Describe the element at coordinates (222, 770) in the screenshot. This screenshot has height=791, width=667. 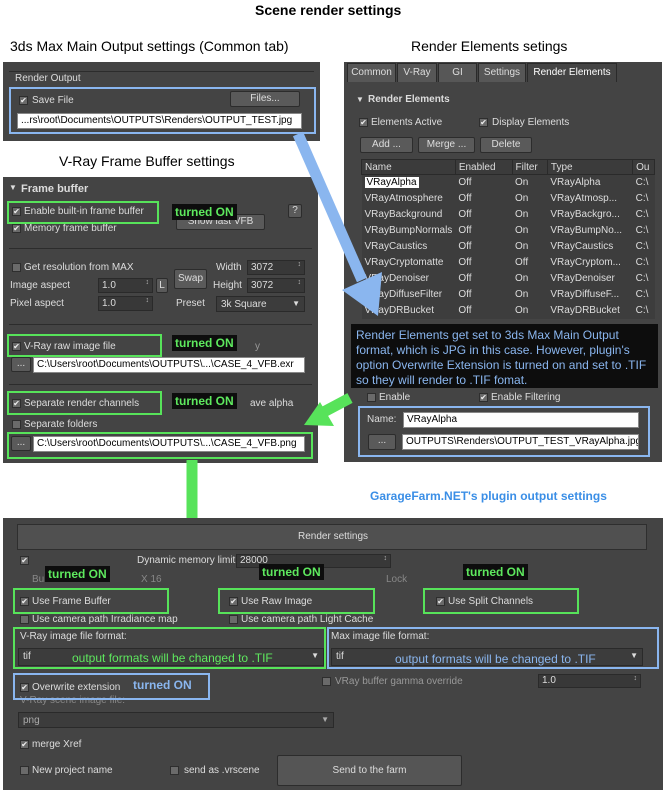
I see `send-vrscene-label: send as .vrscene` at that location.